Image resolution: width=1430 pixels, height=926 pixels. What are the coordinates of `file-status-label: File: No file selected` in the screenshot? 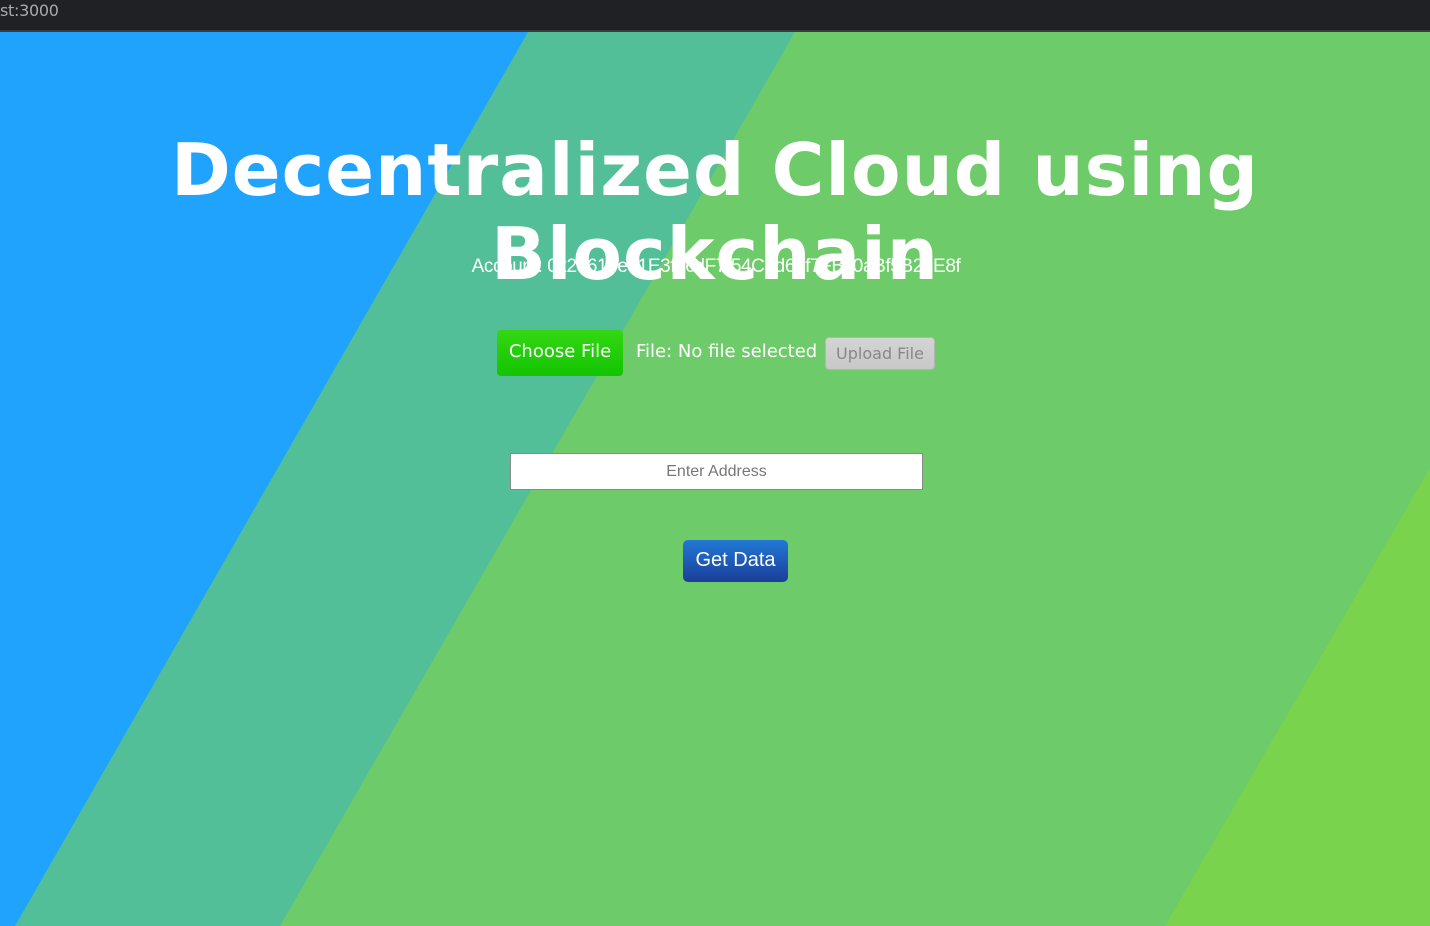 It's located at (727, 351).